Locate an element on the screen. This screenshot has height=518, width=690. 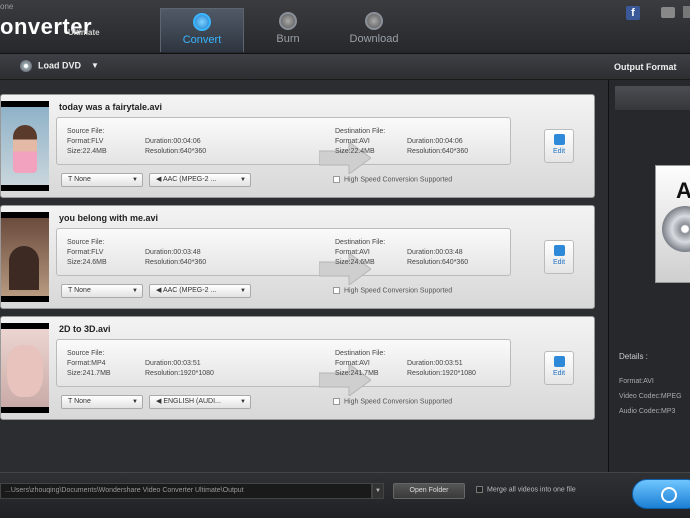
format-selector is located at coordinates (652, 98).